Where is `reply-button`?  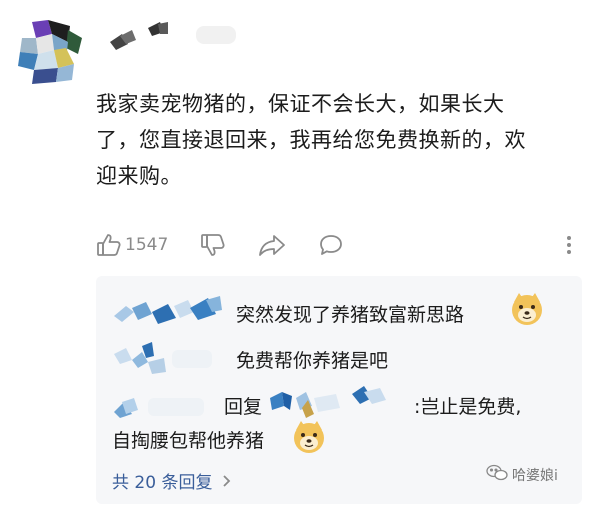
reply-button is located at coordinates (331, 245).